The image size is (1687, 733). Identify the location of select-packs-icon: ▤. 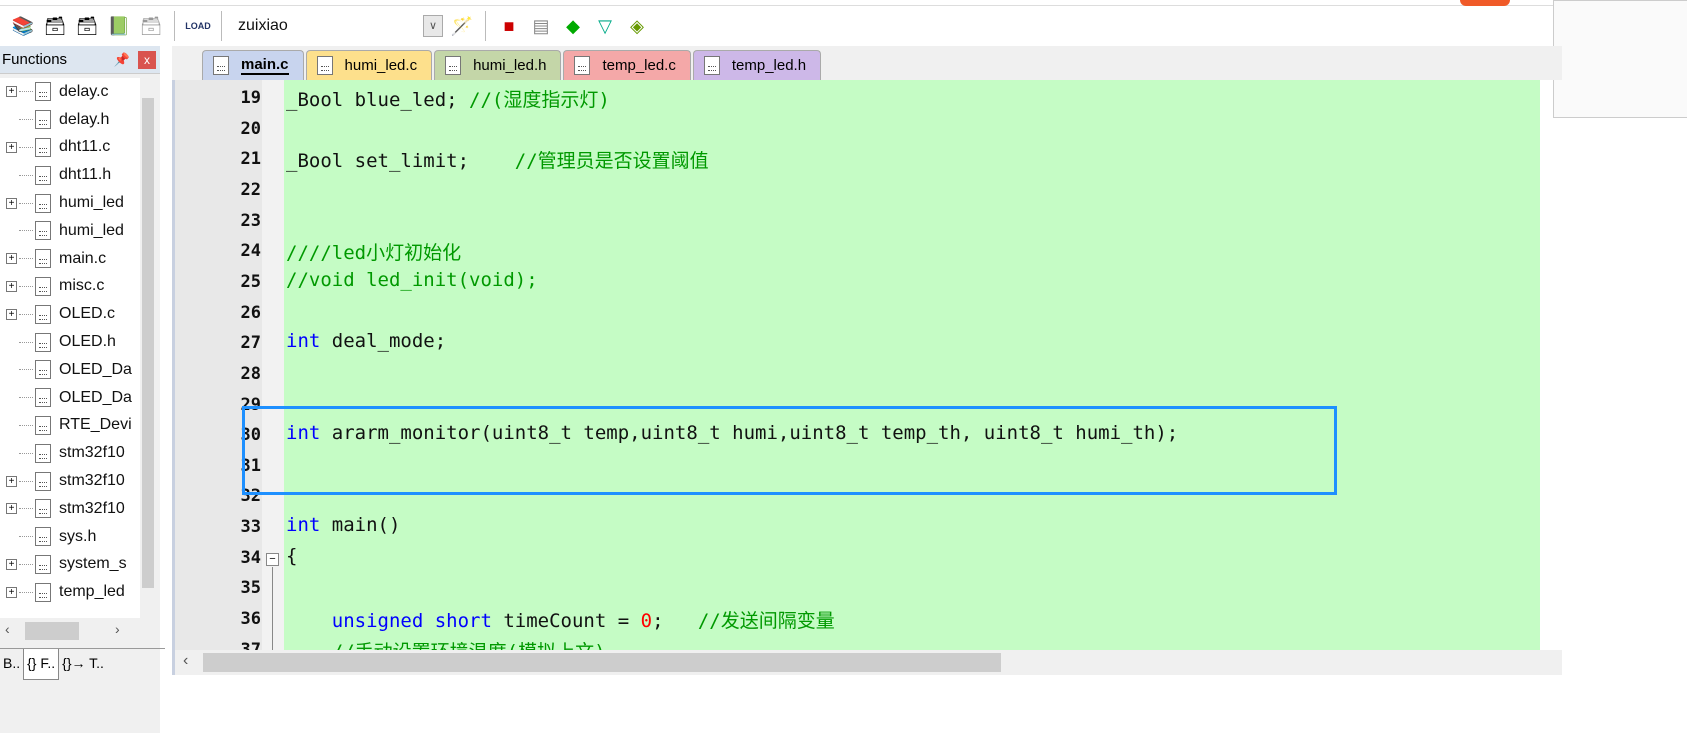
(541, 26).